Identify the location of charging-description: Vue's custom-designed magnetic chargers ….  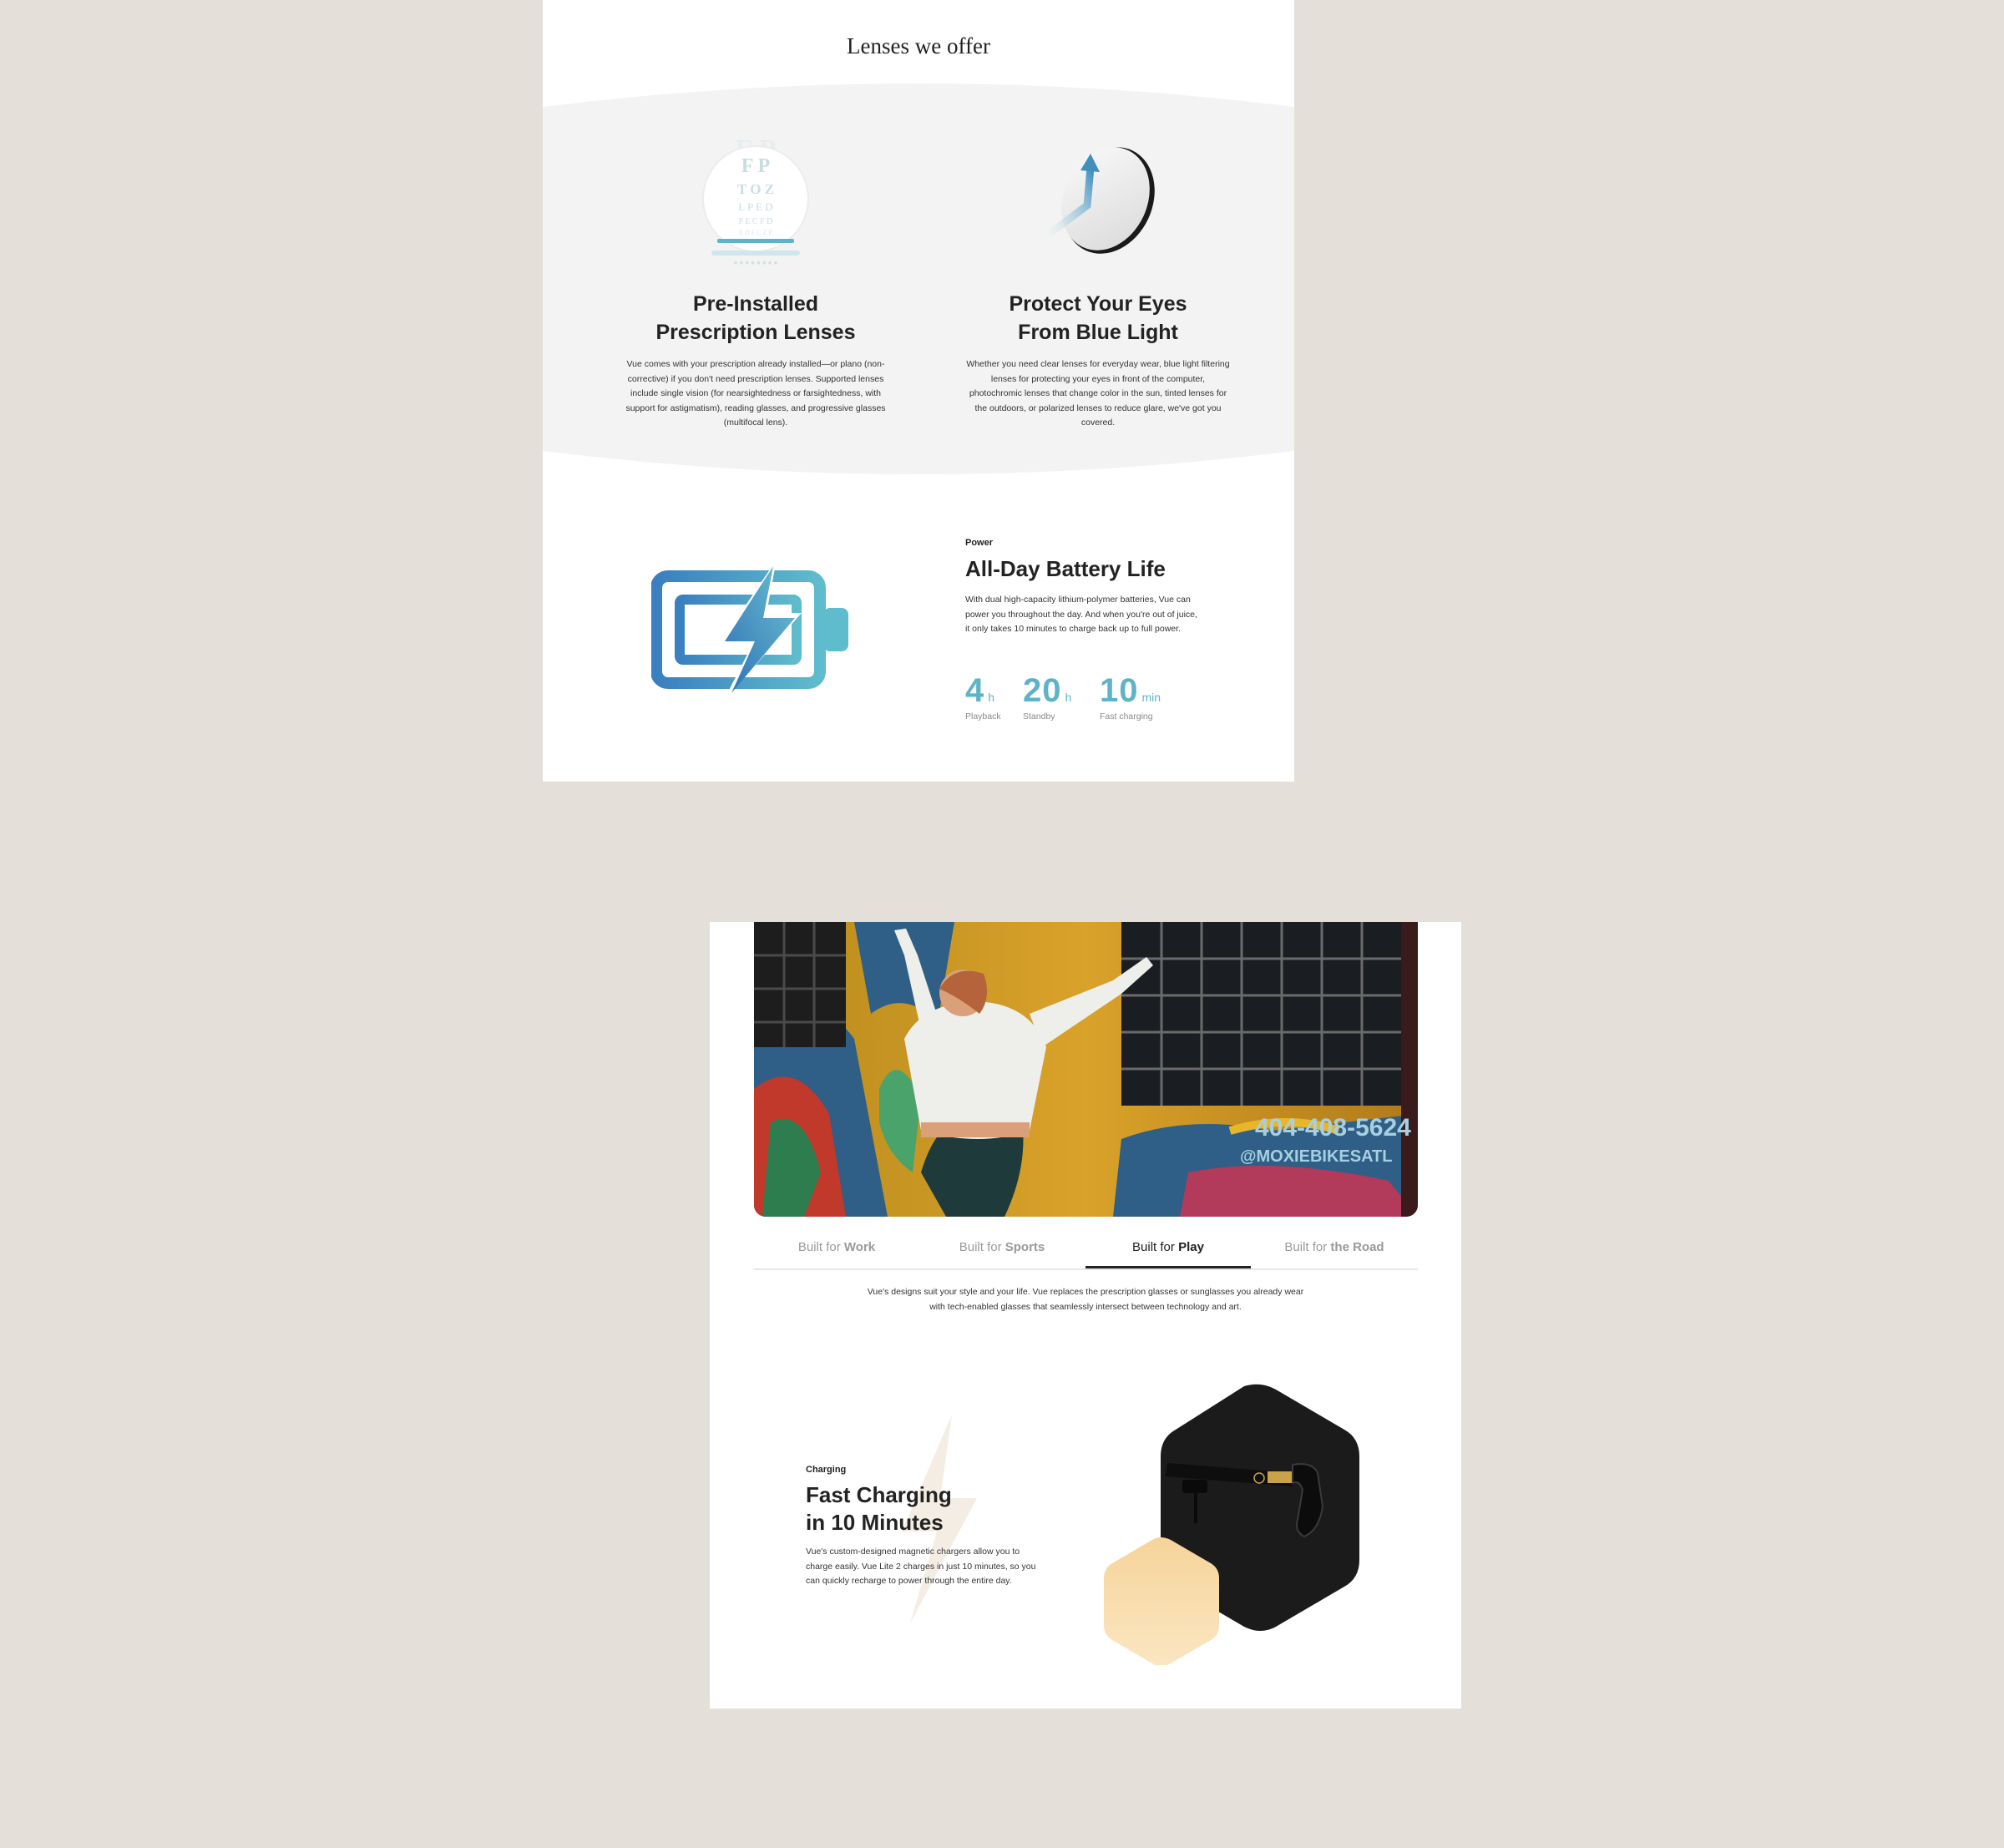
(921, 1566).